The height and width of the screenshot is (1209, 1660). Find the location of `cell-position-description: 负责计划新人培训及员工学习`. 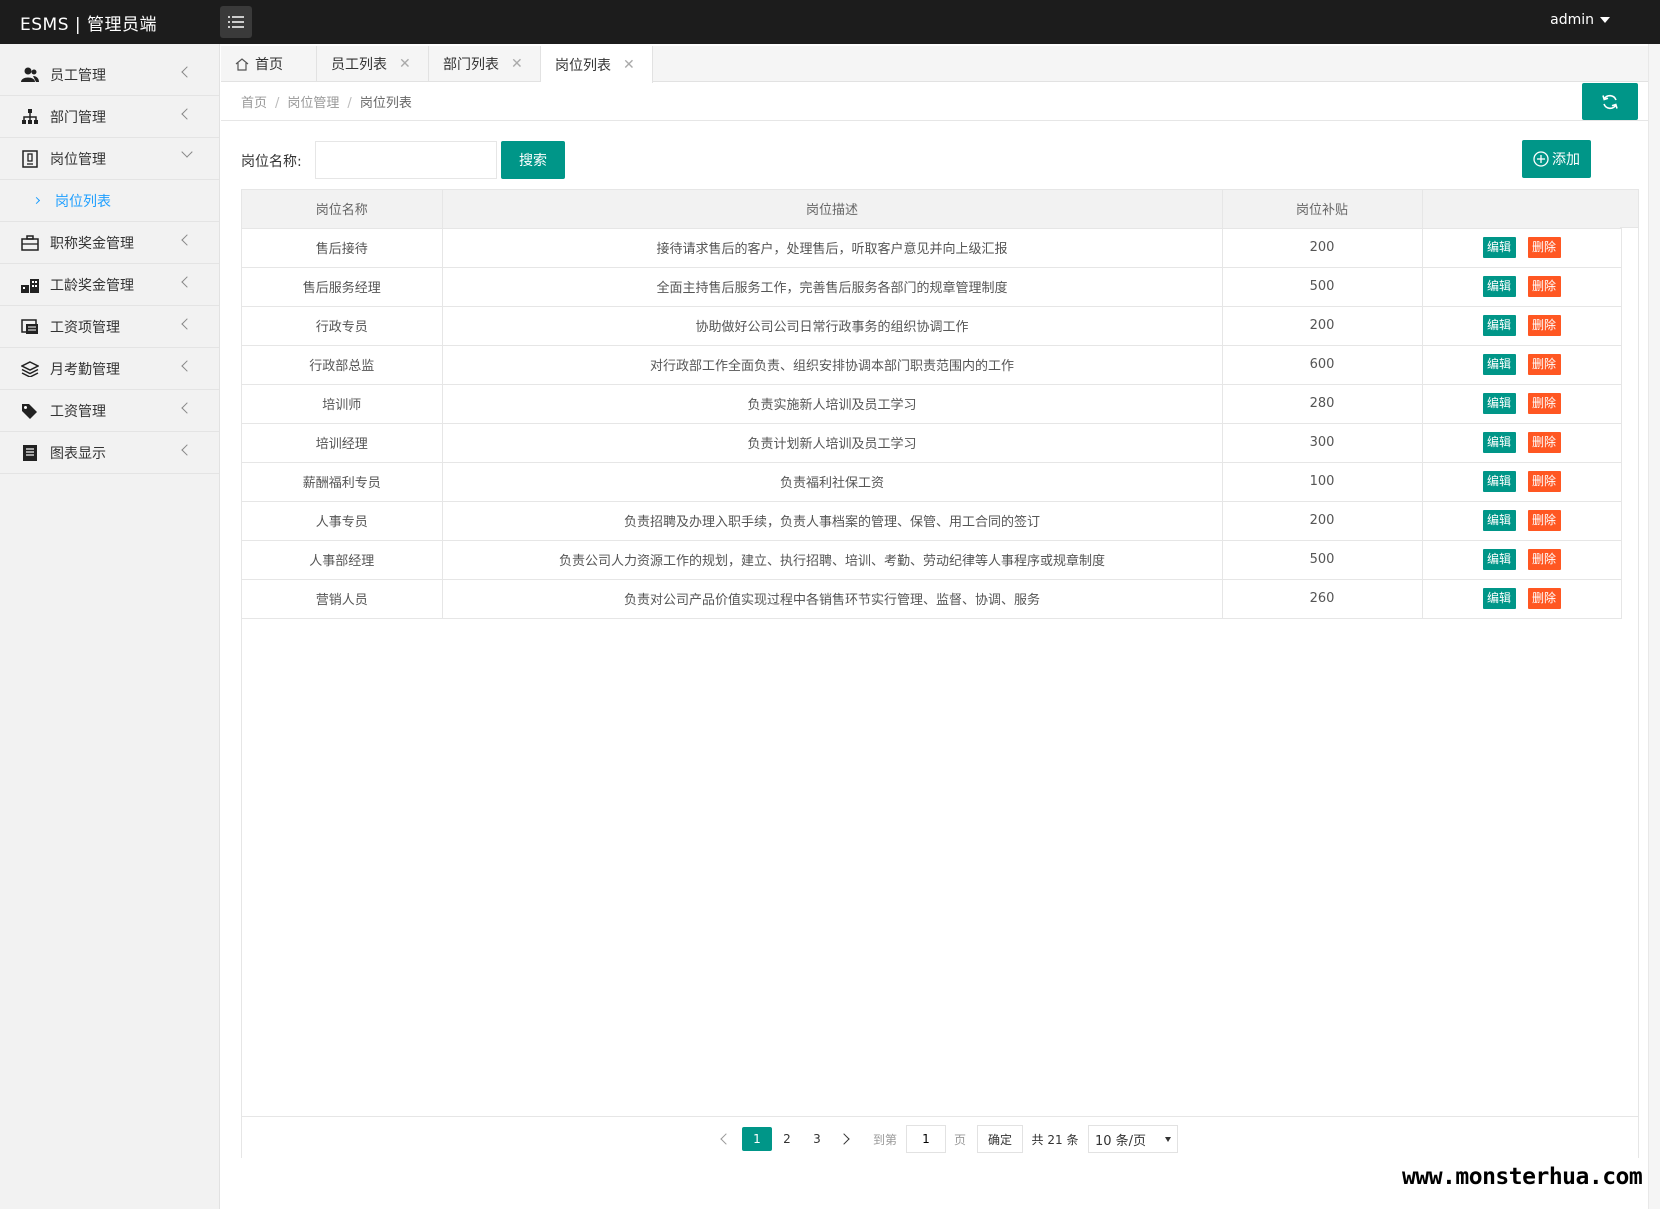

cell-position-description: 负责计划新人培训及员工学习 is located at coordinates (832, 443).